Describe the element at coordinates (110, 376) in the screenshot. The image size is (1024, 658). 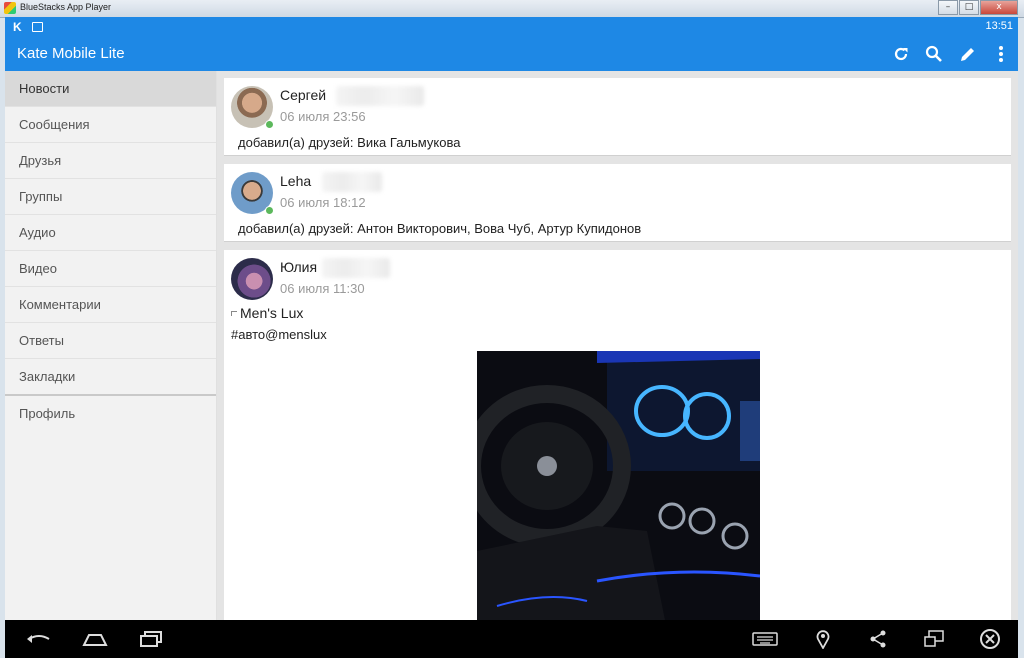
I see `sidebar-item-bookmarks: Закладки` at that location.